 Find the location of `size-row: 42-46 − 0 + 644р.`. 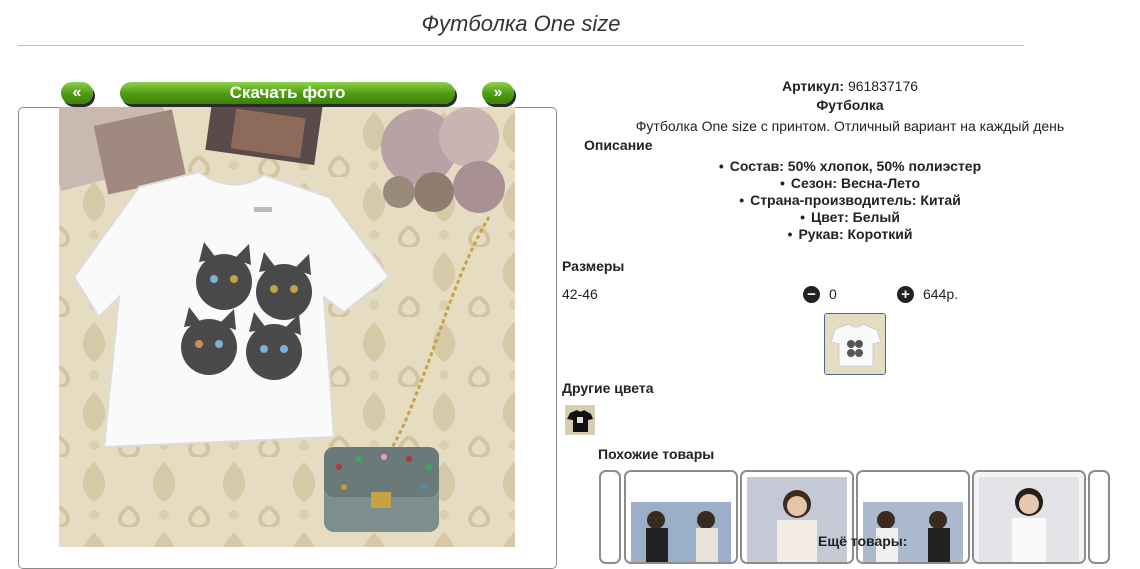

size-row: 42-46 − 0 + 644р. is located at coordinates (772, 296).